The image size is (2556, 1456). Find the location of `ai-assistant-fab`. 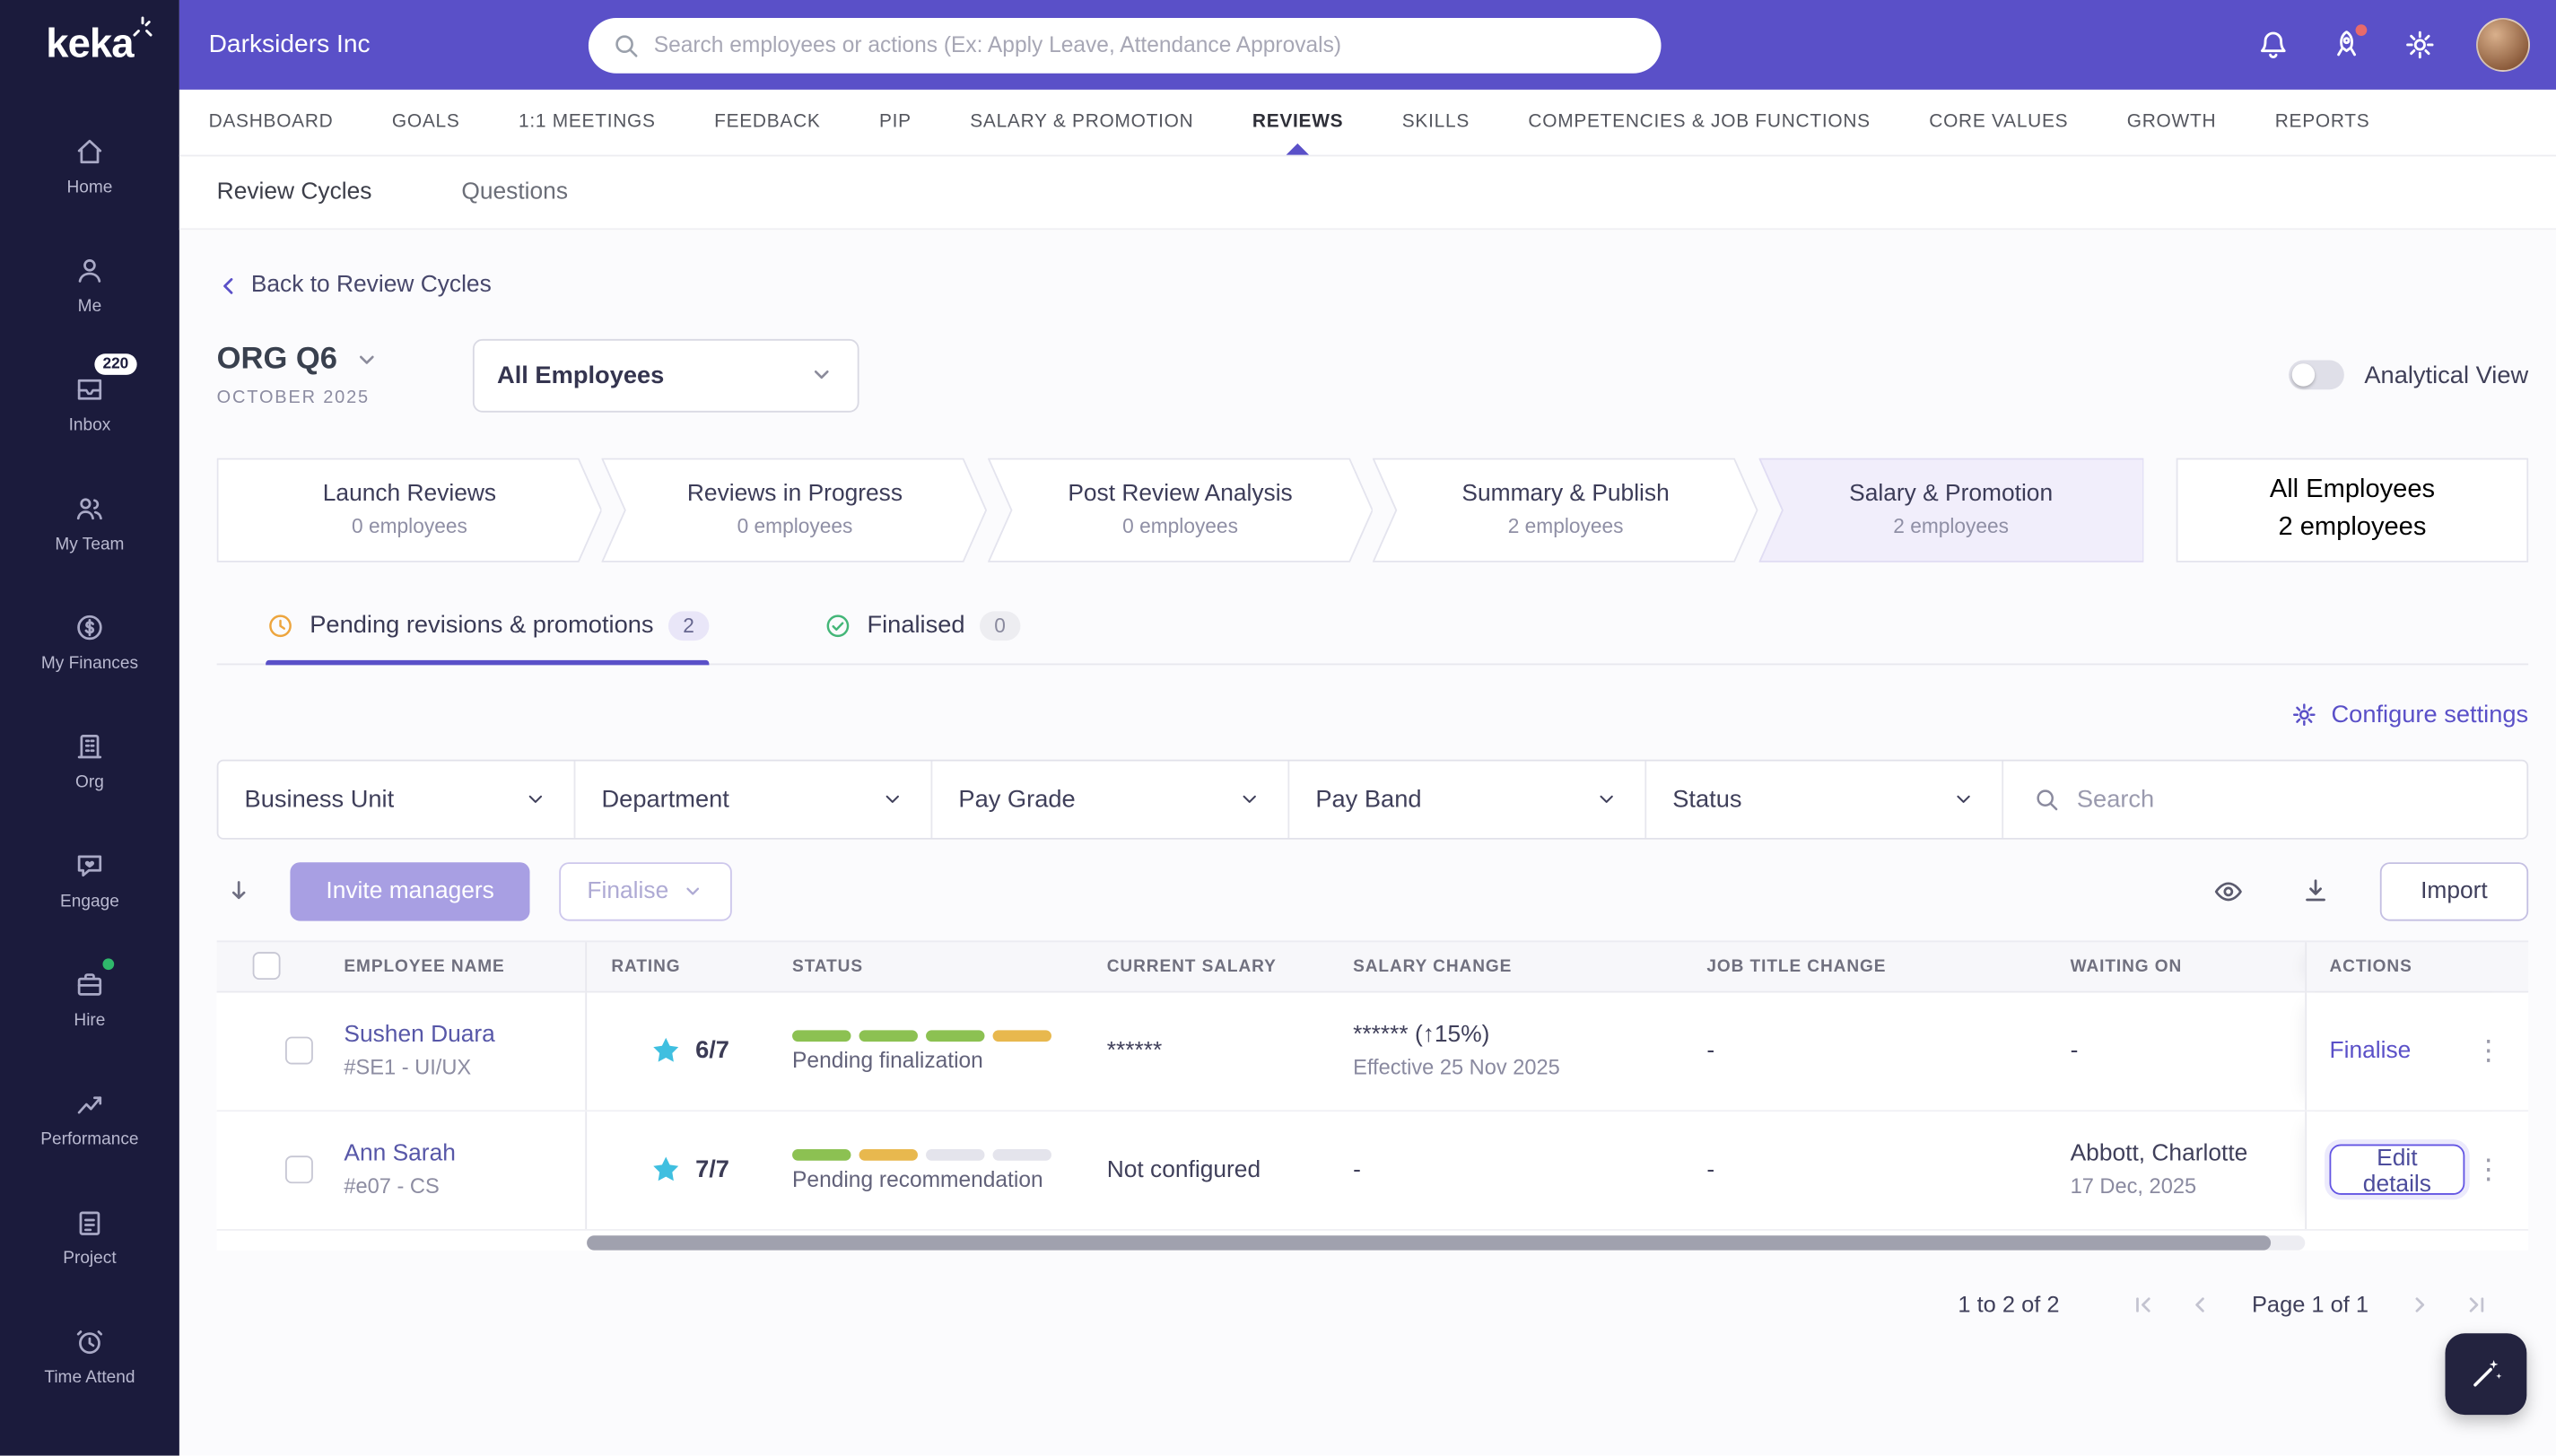

ai-assistant-fab is located at coordinates (2486, 1374).